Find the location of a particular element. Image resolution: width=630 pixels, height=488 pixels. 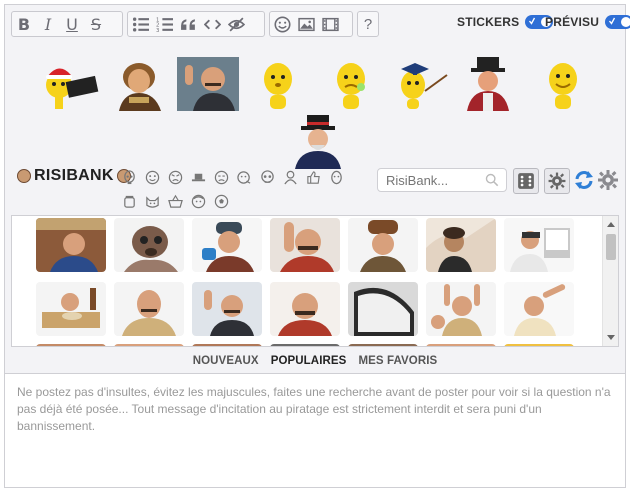

risibank-logo-text: RISIBANK is located at coordinates (74, 175).